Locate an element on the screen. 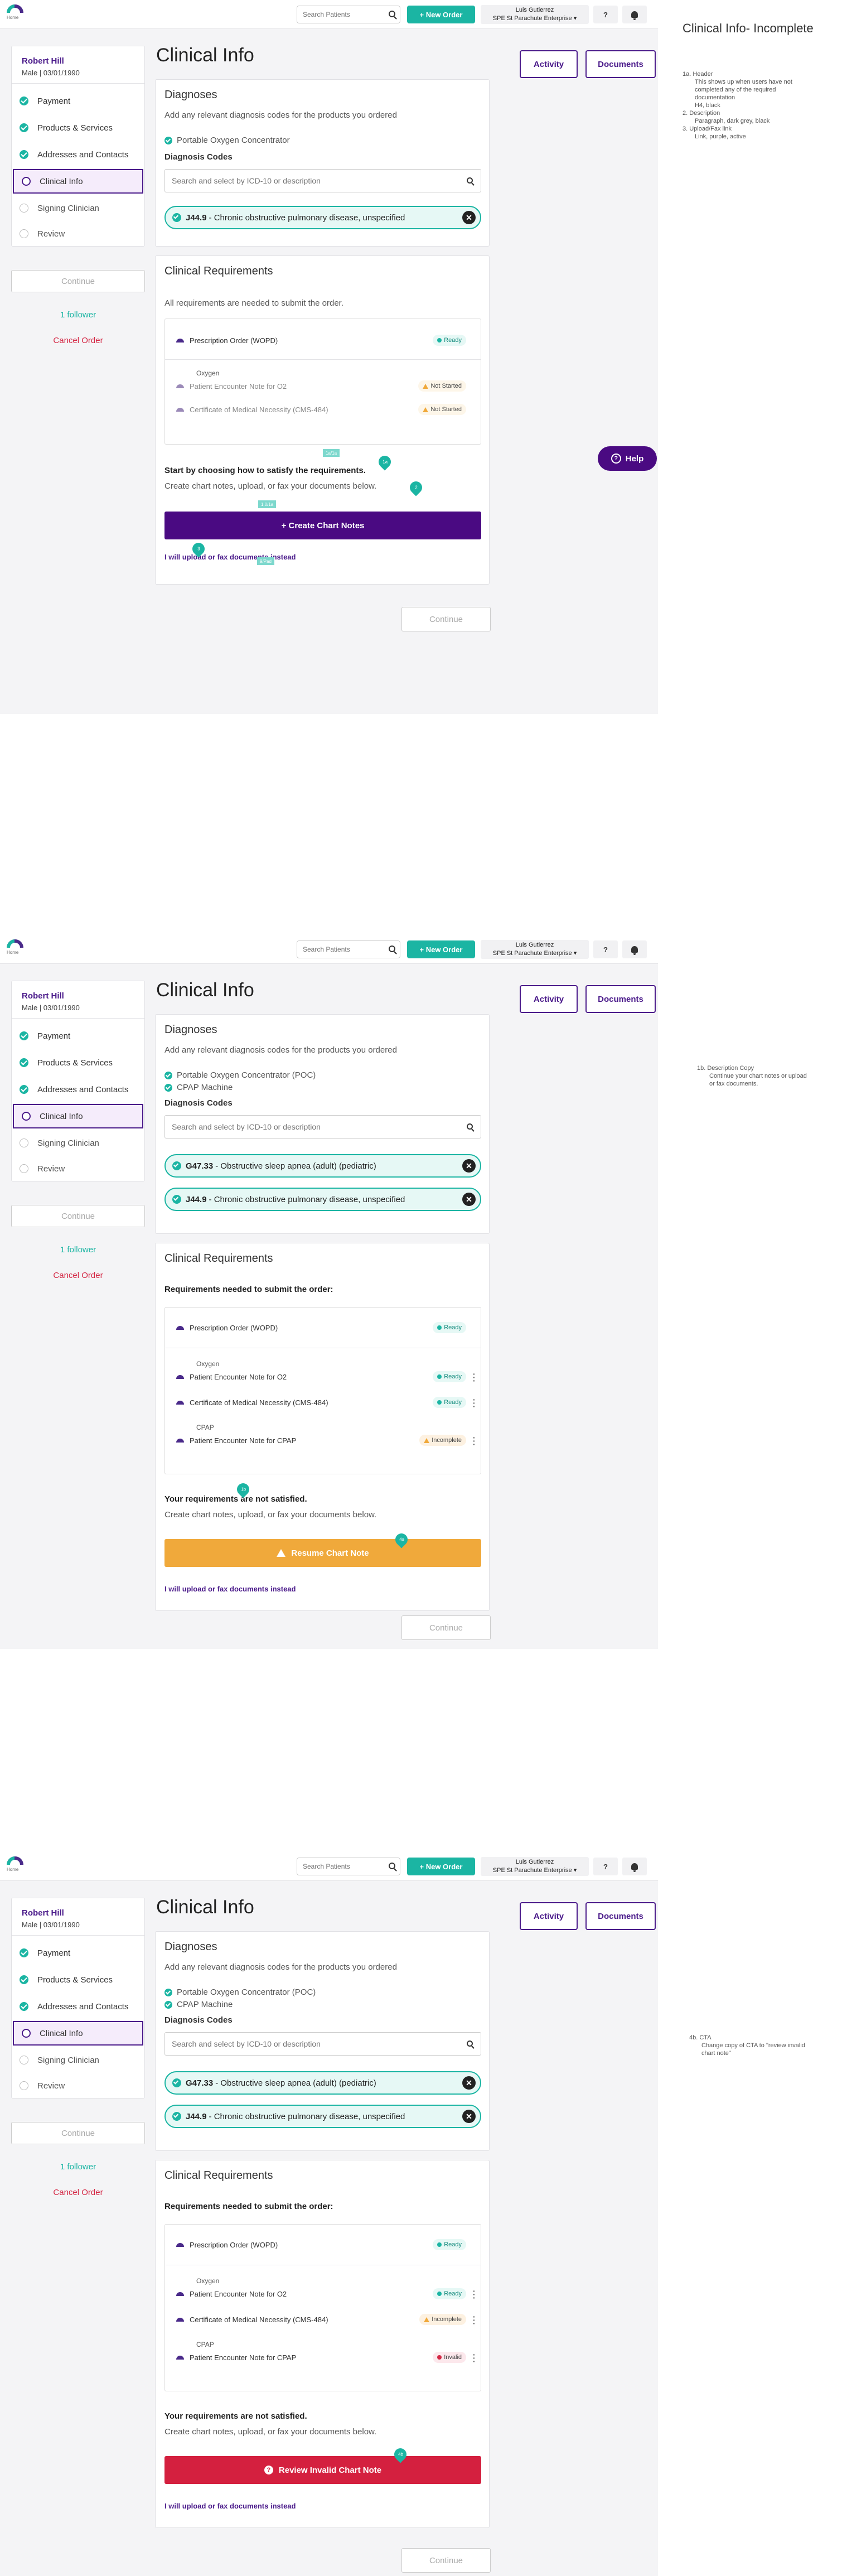 This screenshot has width=847, height=2576. notes-title: Clinical Info- Incomplete is located at coordinates (749, 28).